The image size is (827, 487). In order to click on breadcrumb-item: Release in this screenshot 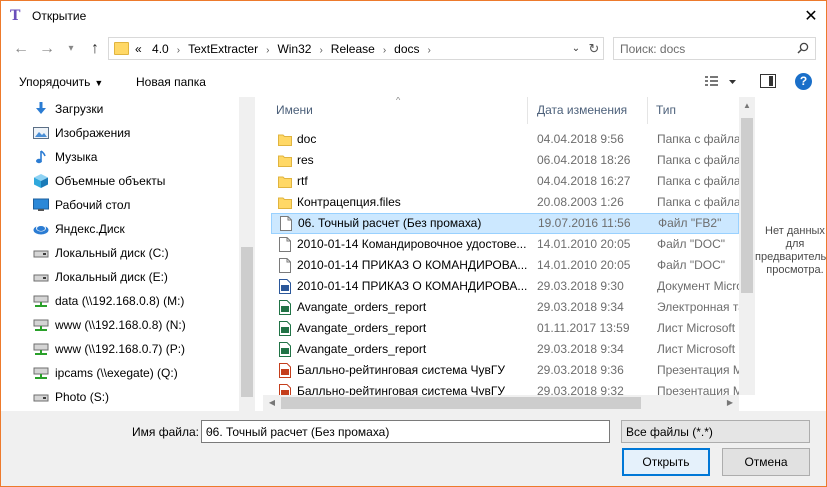, I will do `click(353, 49)`.